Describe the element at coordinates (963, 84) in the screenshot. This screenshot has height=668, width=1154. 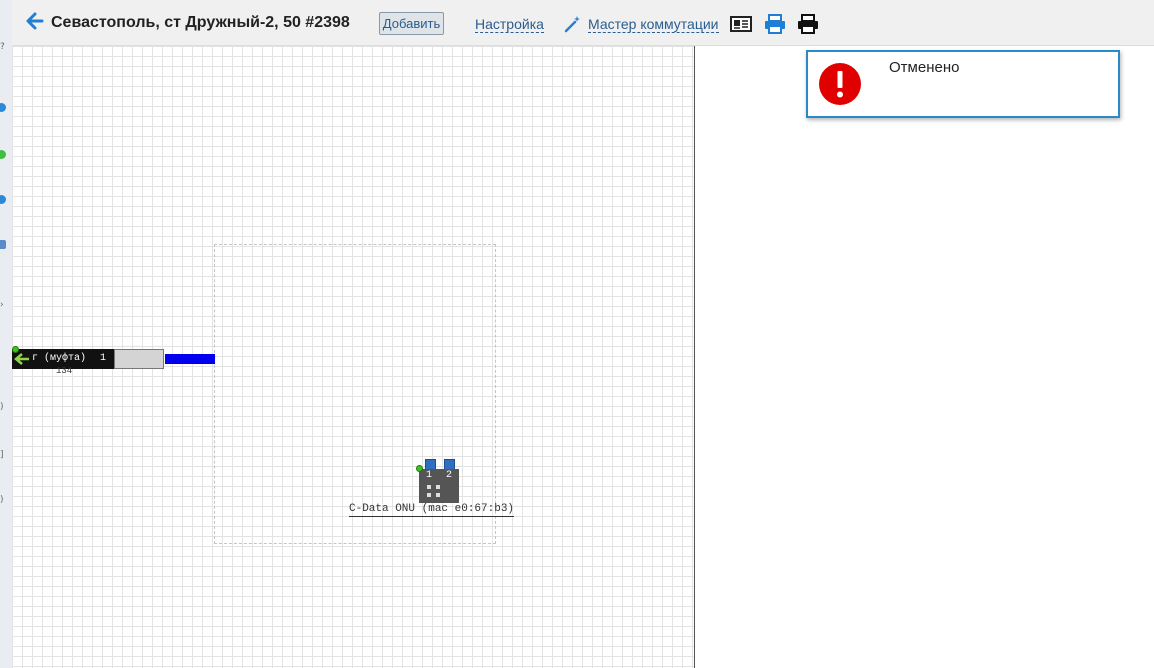
I see `notification-toast: Отменено` at that location.